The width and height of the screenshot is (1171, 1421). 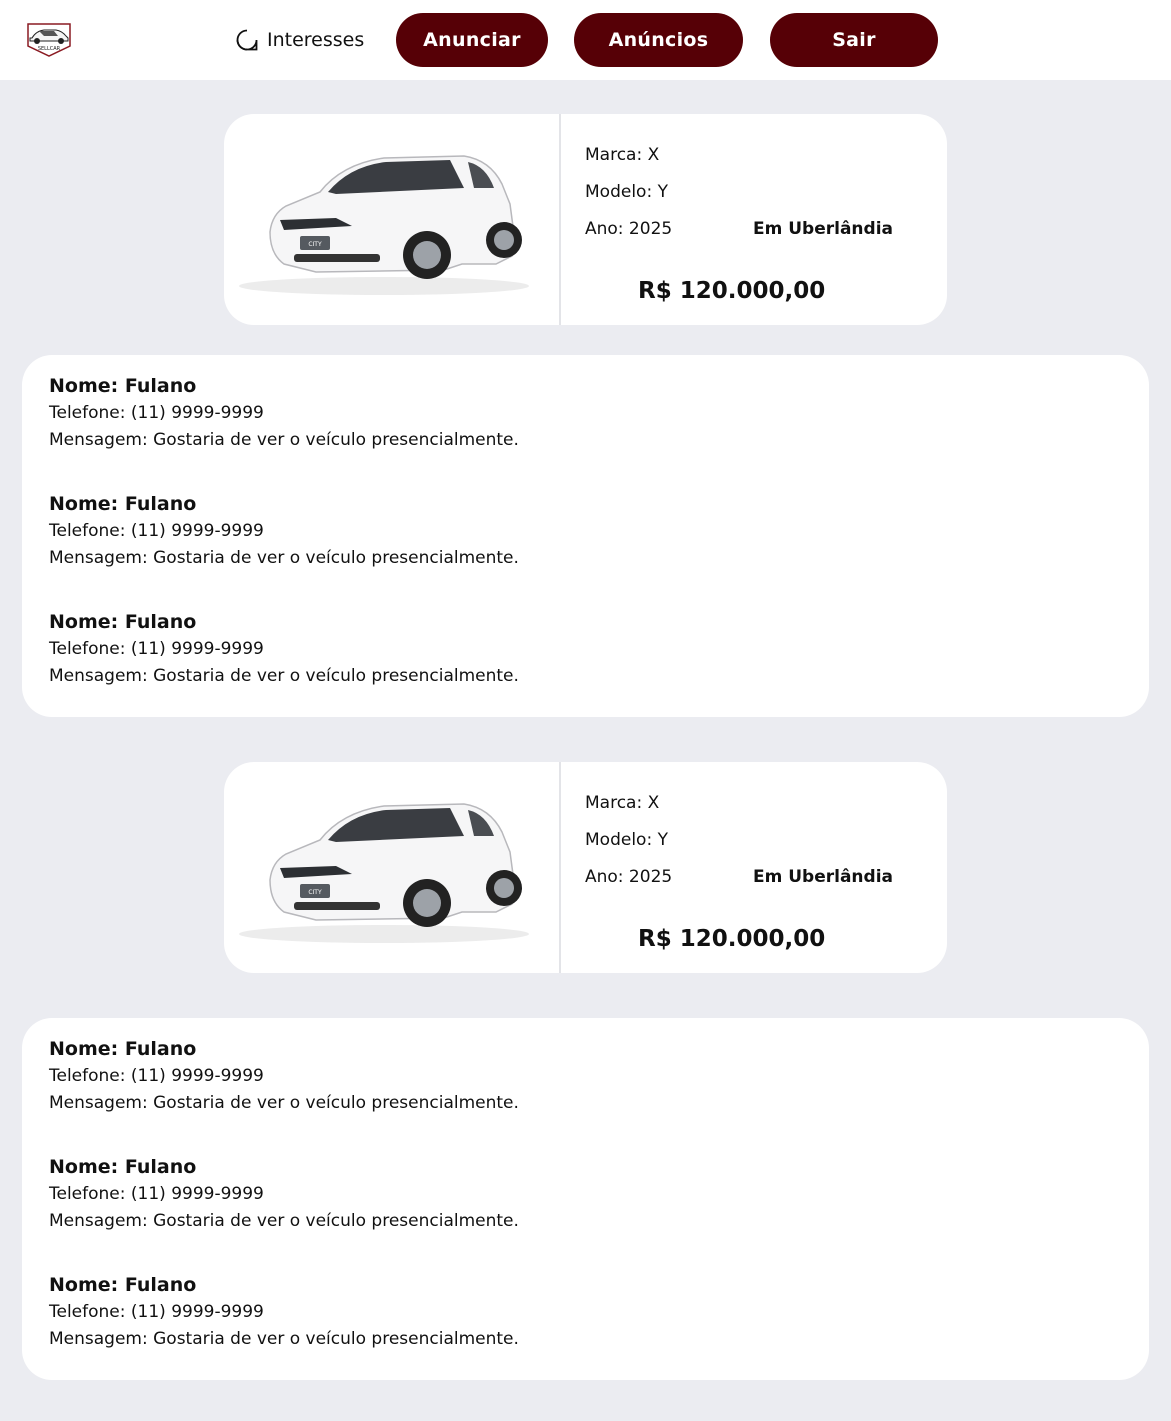 I want to click on interesses-link: Interesses, so click(x=299, y=40).